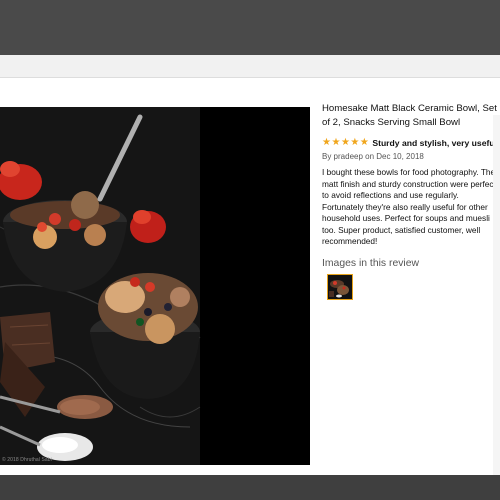 The image size is (500, 500). Describe the element at coordinates (373, 156) in the screenshot. I see `review-byline: By pradeep on Dec 10, 2018` at that location.